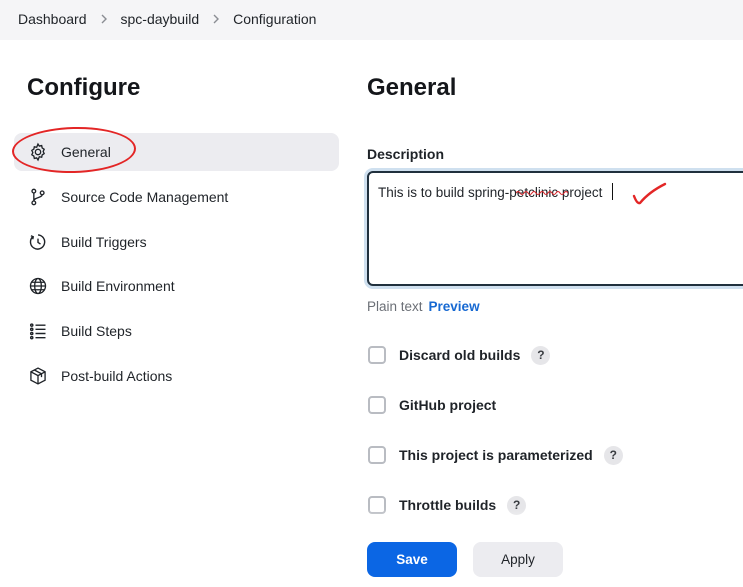 The image size is (743, 587). What do you see at coordinates (38, 197) in the screenshot?
I see `branch-icon` at bounding box center [38, 197].